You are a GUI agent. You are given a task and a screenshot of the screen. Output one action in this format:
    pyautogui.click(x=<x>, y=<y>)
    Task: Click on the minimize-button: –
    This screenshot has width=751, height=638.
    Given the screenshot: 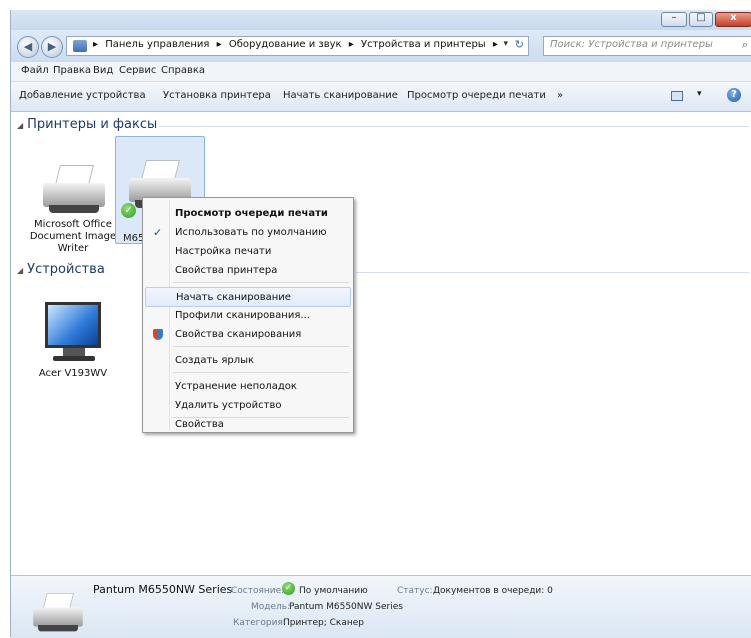 What is the action you would take?
    pyautogui.click(x=674, y=19)
    